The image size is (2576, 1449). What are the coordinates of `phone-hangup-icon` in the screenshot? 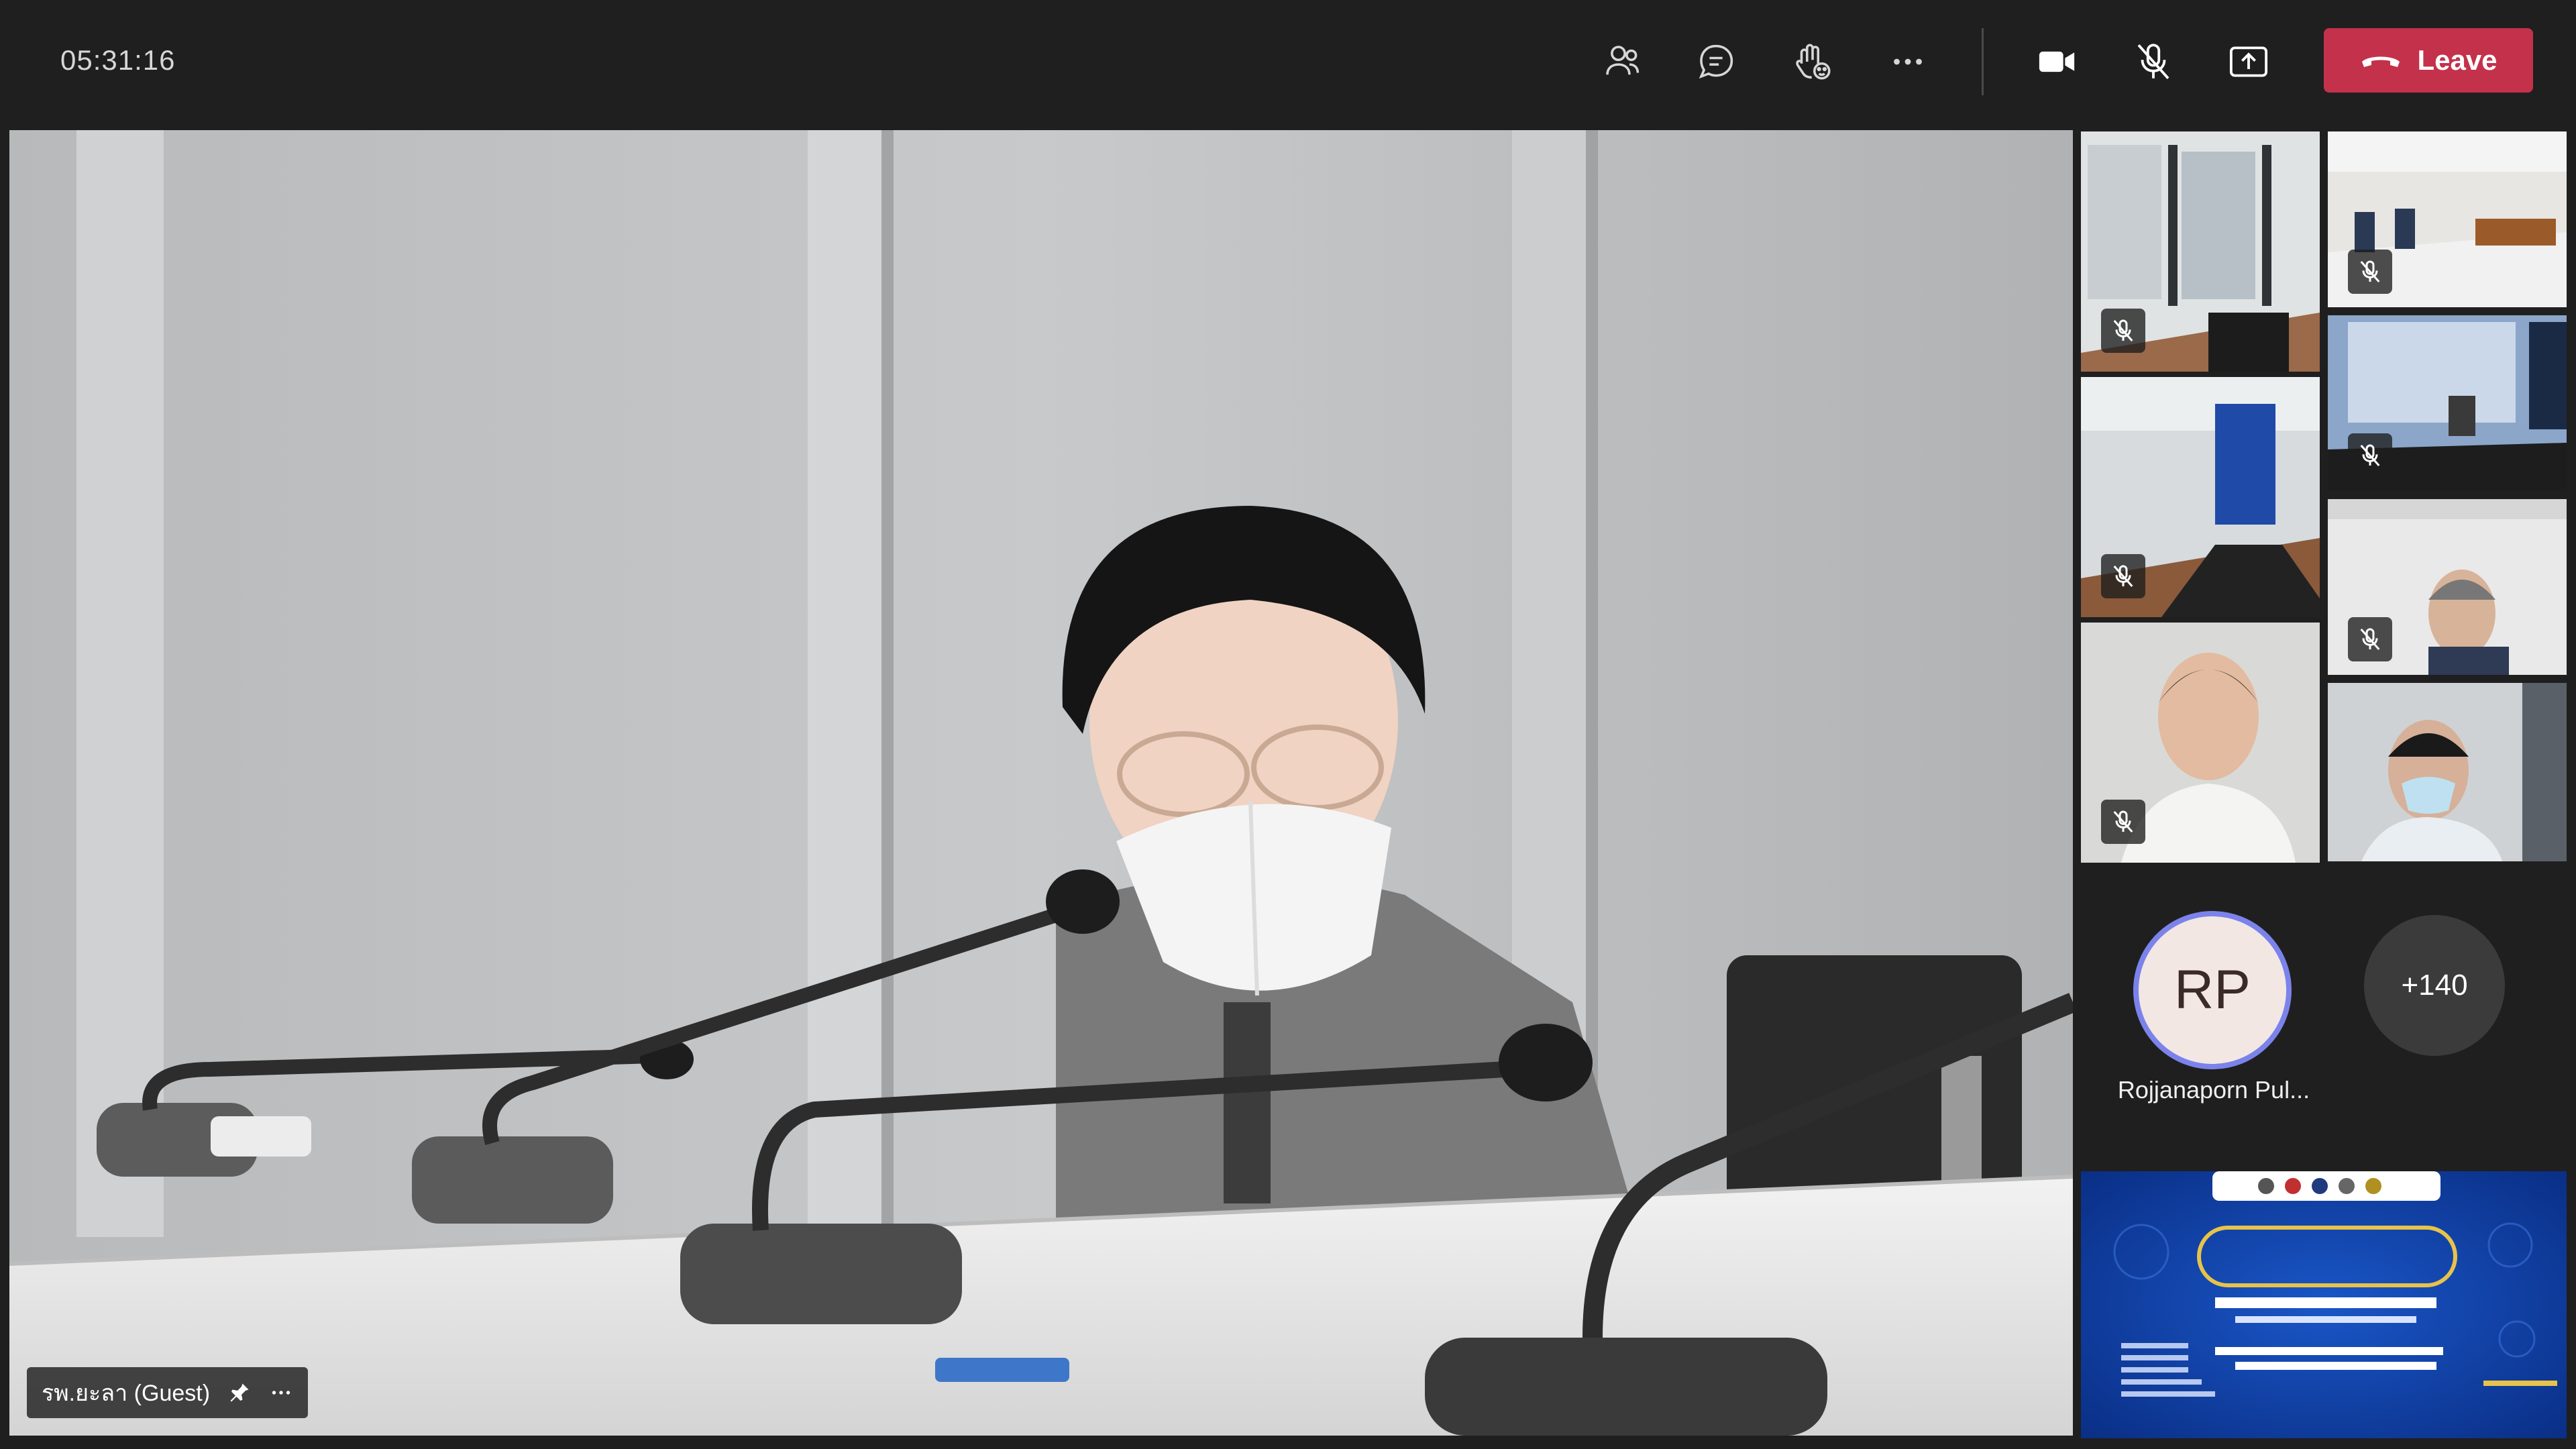 It's located at (2381, 61).